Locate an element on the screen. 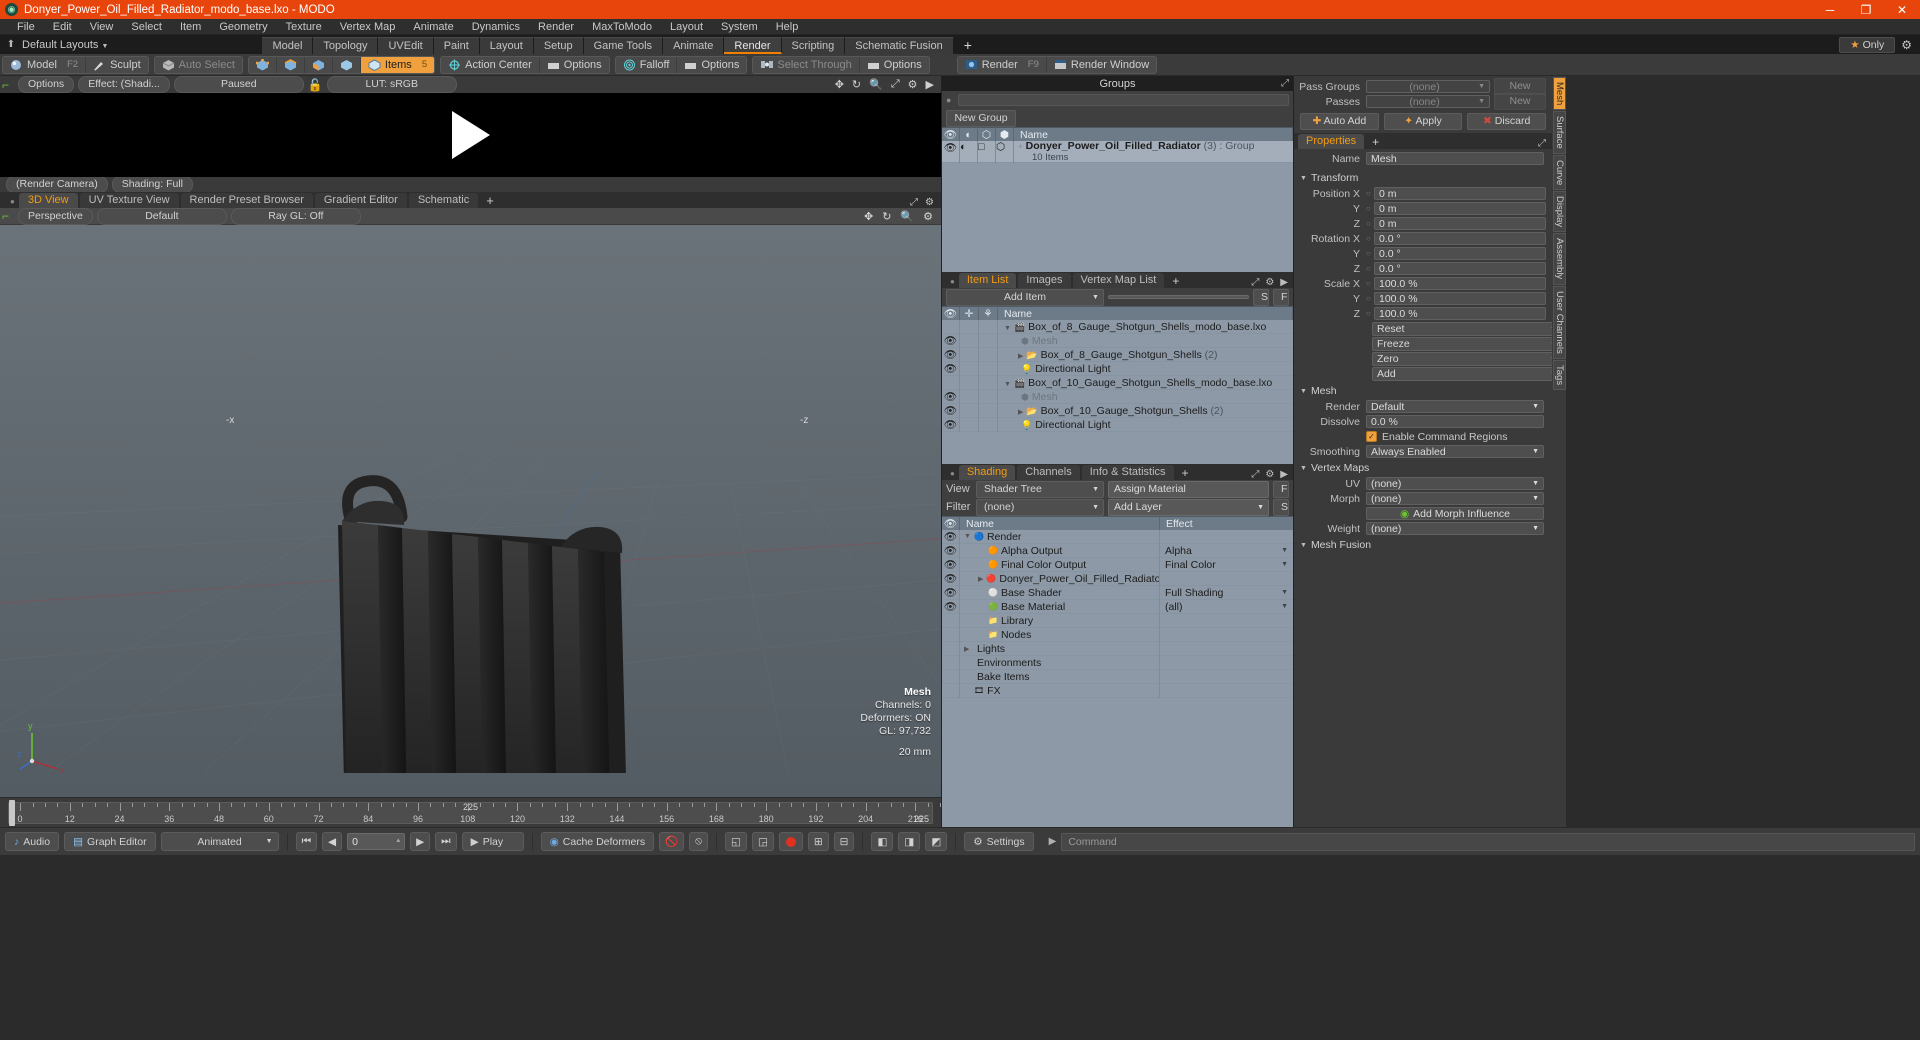 The height and width of the screenshot is (1040, 1920). select-through-options-button: Options is located at coordinates (894, 65).